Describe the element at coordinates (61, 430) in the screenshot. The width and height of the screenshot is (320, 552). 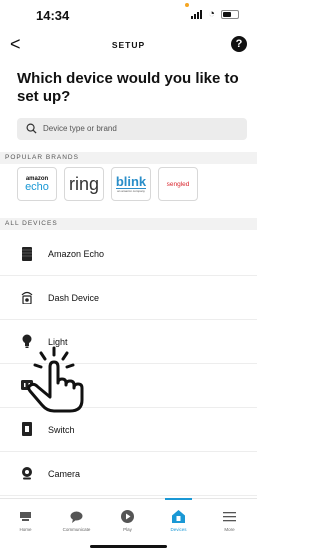
I see `device-label: Switch` at that location.